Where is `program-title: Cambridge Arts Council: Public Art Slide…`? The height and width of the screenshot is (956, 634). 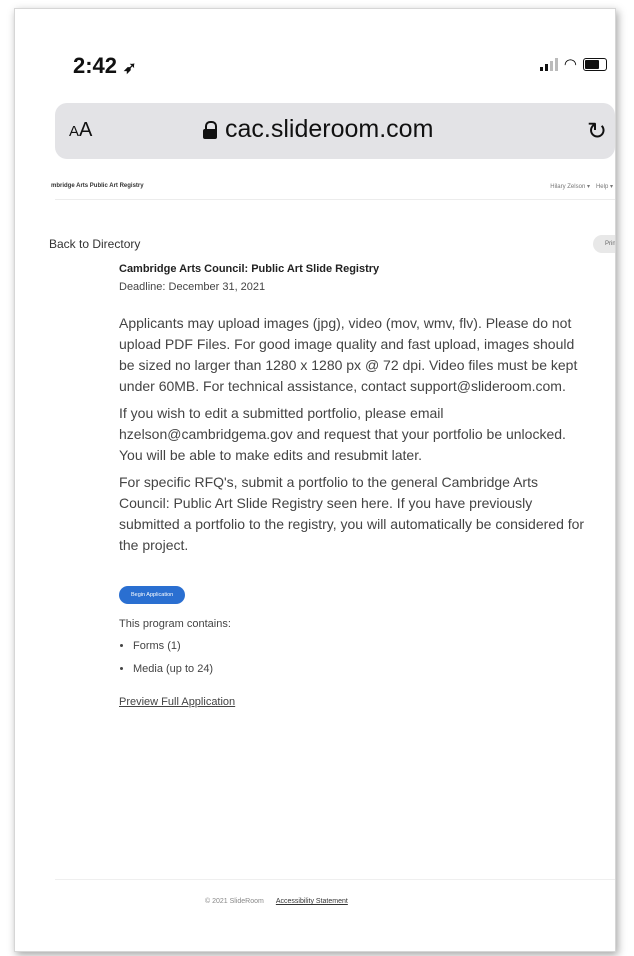
program-title: Cambridge Arts Council: Public Art Slide… is located at coordinates (249, 269).